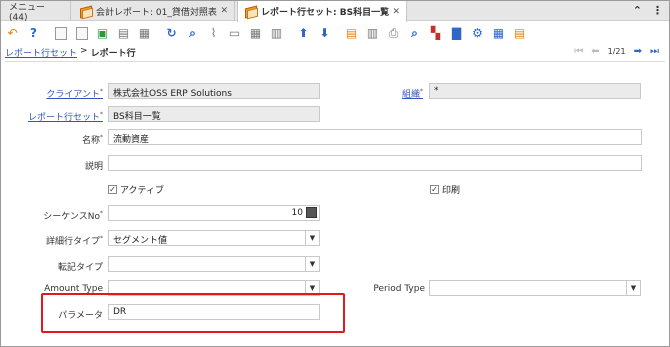  I want to click on more-icon: ⋮, so click(657, 10).